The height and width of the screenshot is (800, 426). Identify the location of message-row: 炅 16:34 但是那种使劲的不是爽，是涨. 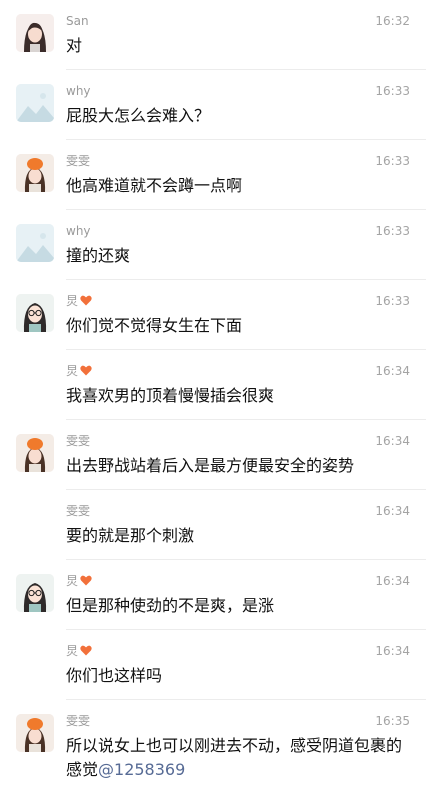
(213, 595).